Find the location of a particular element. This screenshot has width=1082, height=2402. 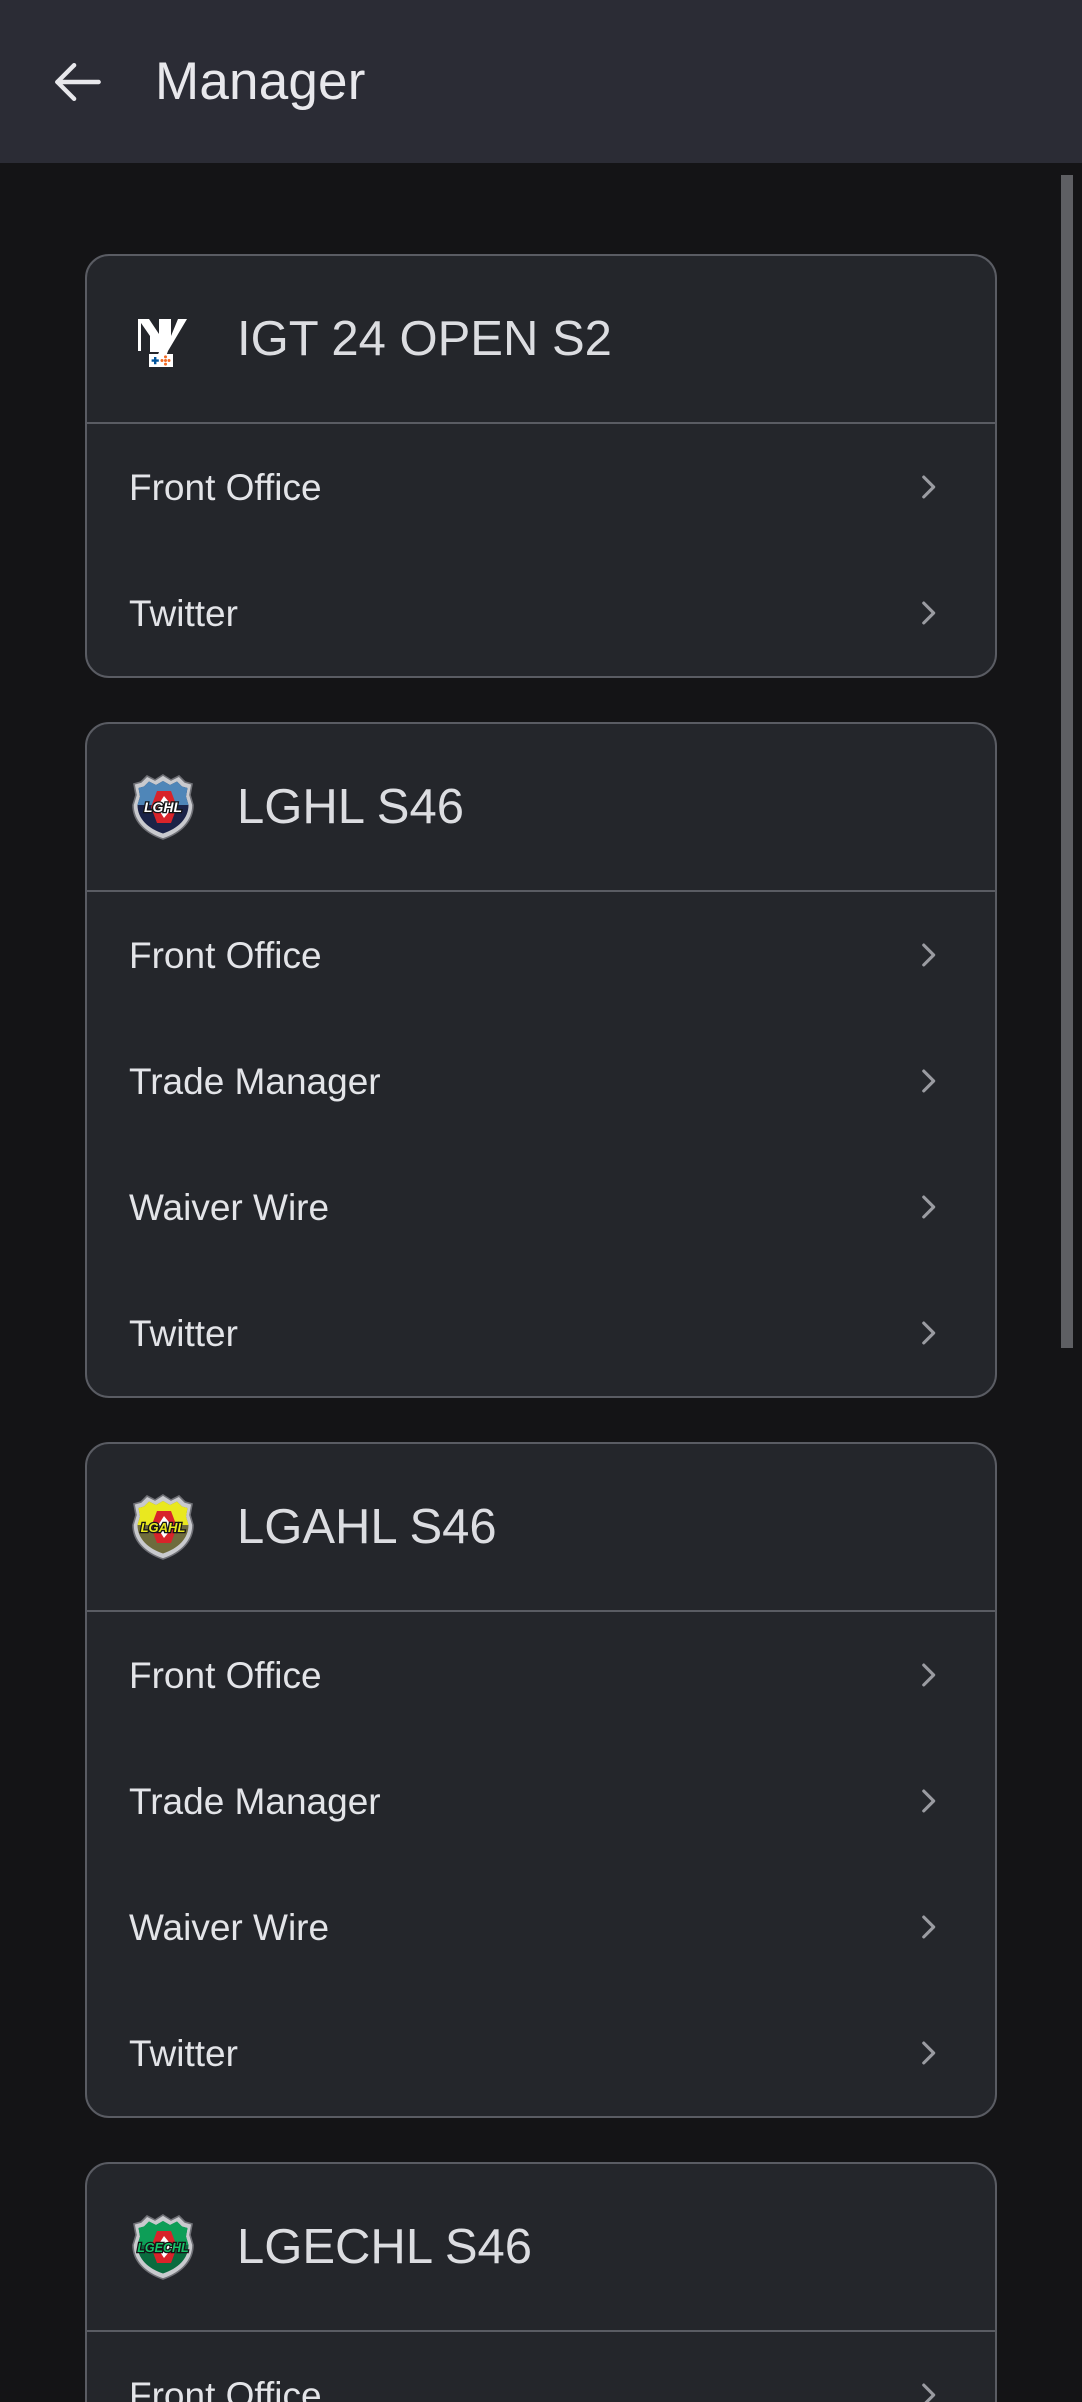

league-card-title: IGT 24 OPEN S2 is located at coordinates (424, 338).